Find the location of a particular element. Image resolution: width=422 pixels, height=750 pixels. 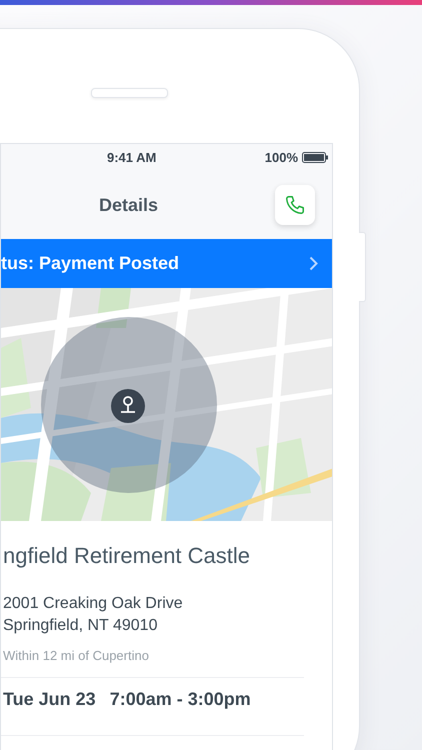

distance-text: Within 12 mi of Cupertino is located at coordinates (76, 655).